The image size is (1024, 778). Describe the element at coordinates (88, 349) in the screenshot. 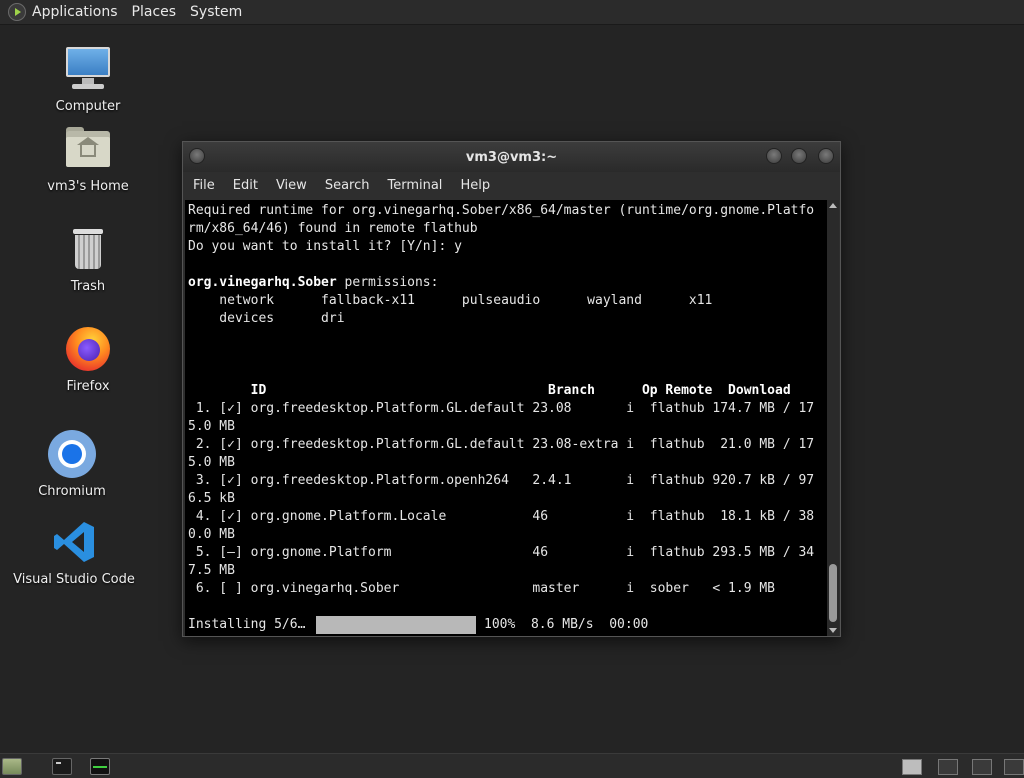

I see `firefox-icon` at that location.